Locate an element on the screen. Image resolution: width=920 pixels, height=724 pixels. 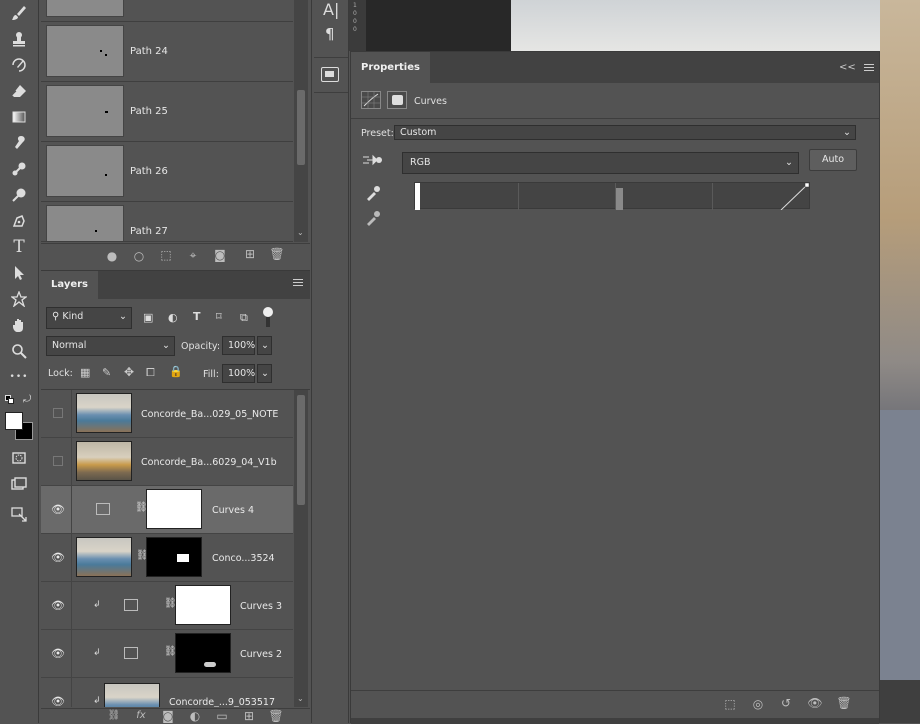
default-colors-icon is located at coordinates (9, 399).